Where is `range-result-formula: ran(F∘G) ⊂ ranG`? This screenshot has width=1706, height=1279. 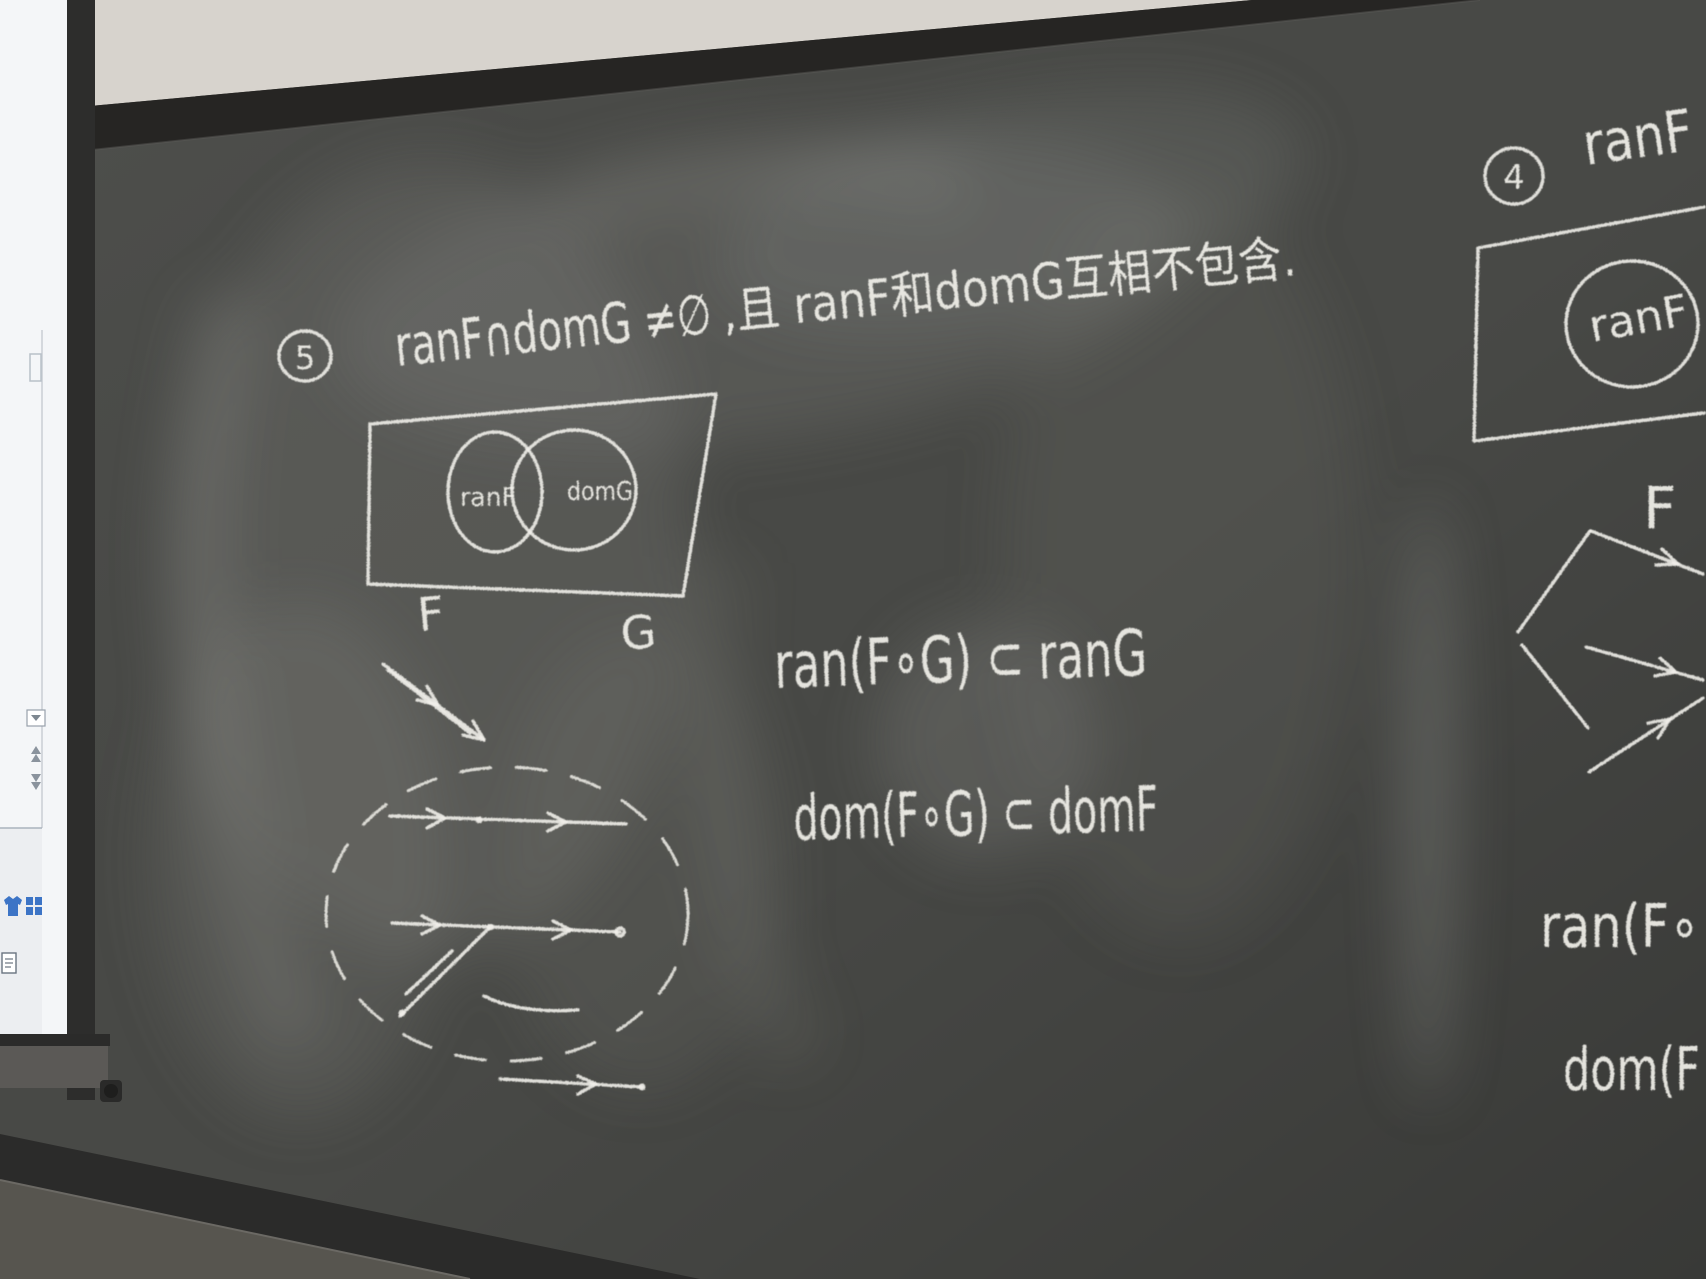 range-result-formula: ran(F∘G) ⊂ ranG is located at coordinates (960, 660).